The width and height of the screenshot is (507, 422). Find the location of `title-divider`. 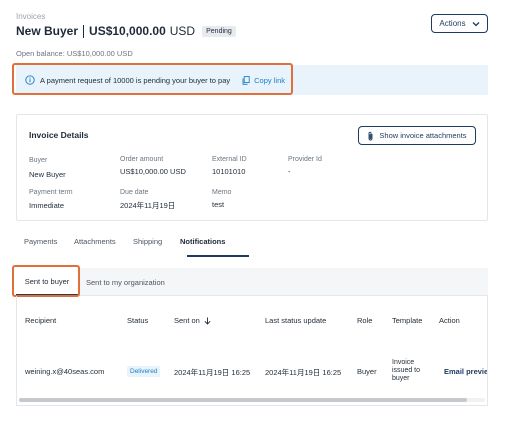

title-divider is located at coordinates (84, 31).